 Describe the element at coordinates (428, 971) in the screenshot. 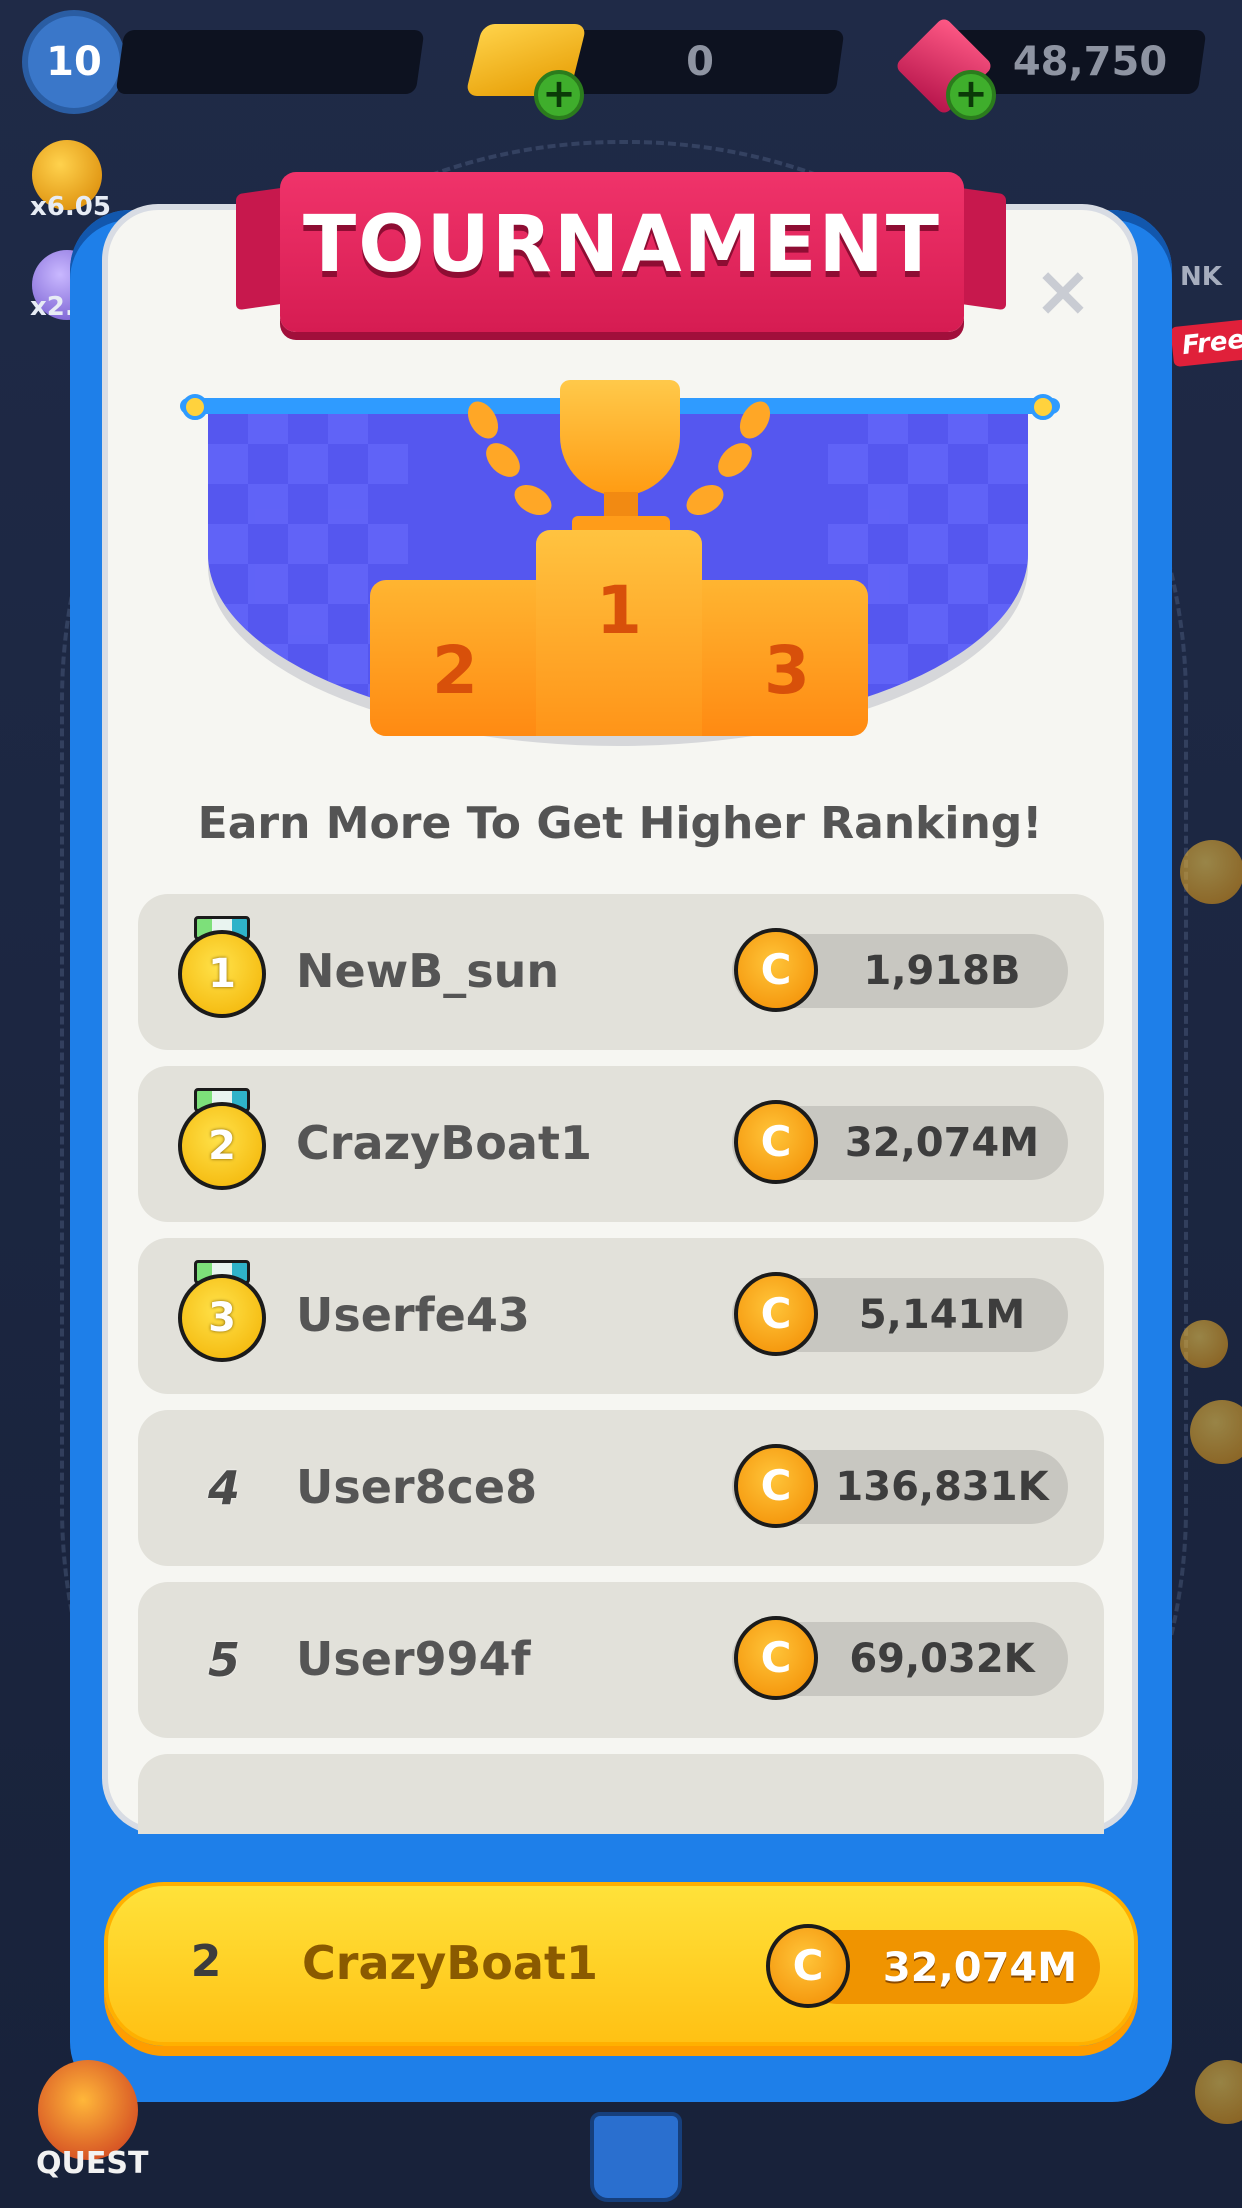

I see `player-name: NewB_sun` at that location.